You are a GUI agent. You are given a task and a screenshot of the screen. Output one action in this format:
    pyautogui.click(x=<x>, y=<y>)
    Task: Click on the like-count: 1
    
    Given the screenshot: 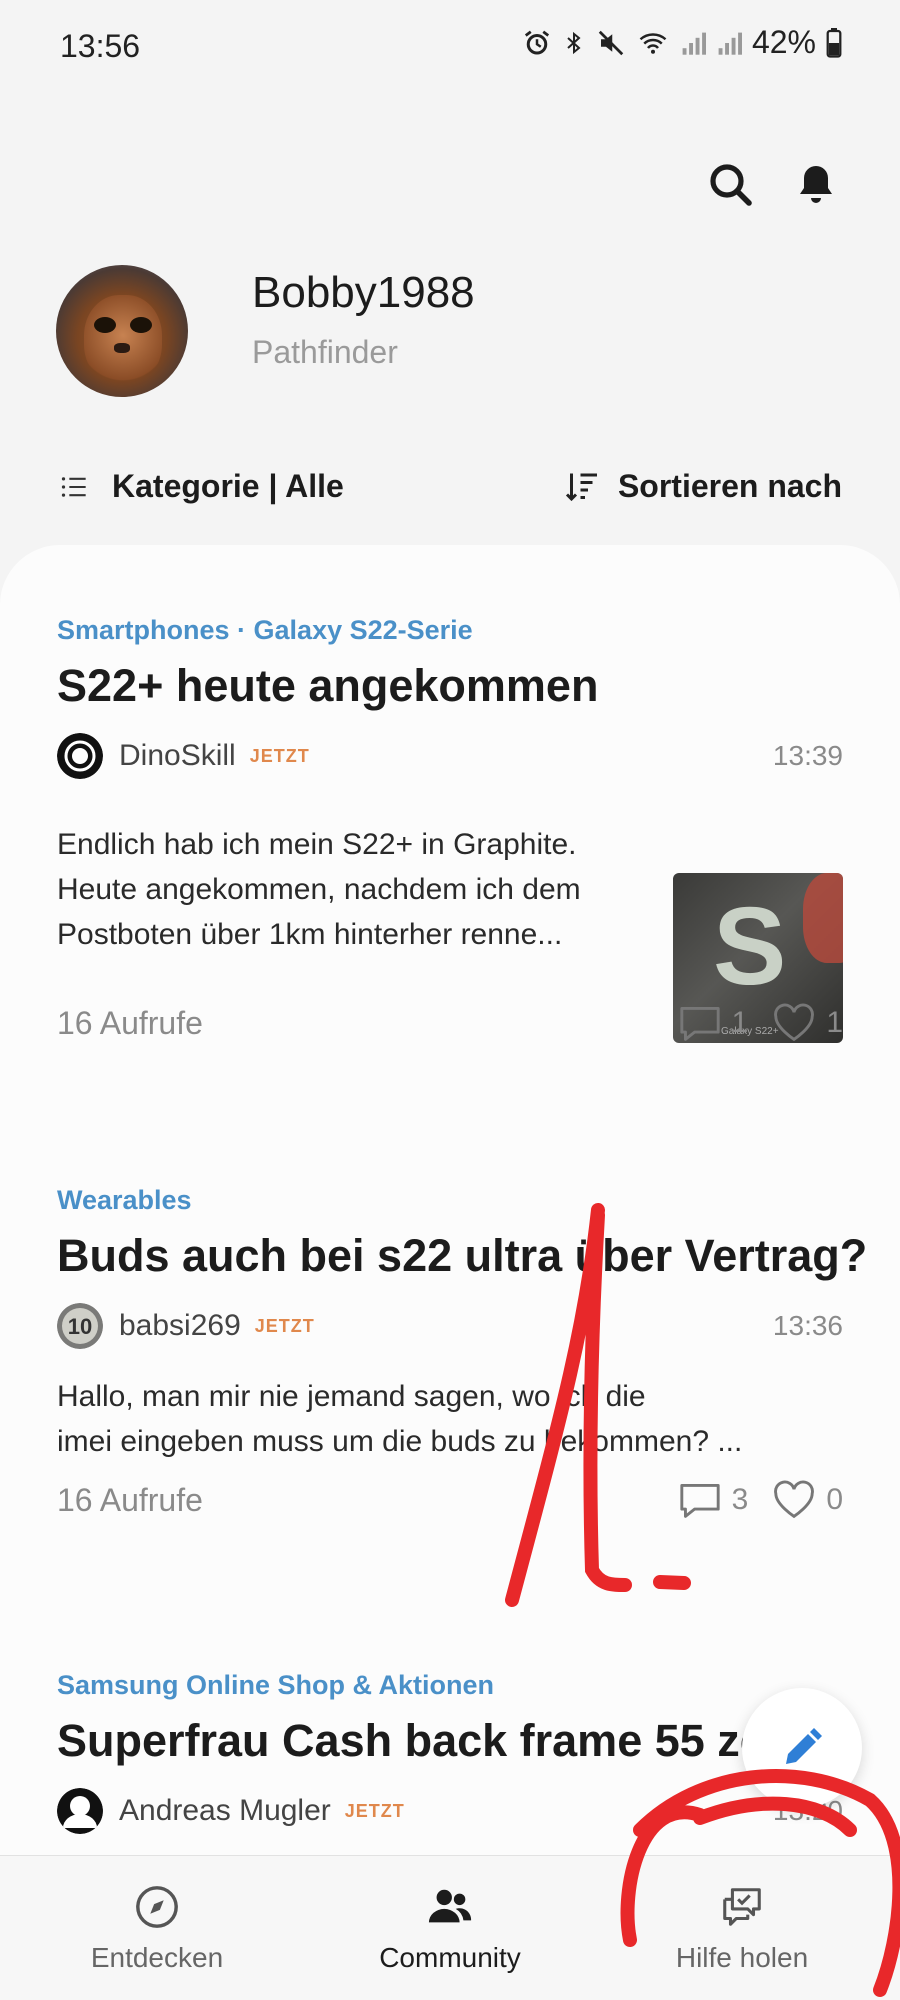 What is the action you would take?
    pyautogui.click(x=834, y=1022)
    